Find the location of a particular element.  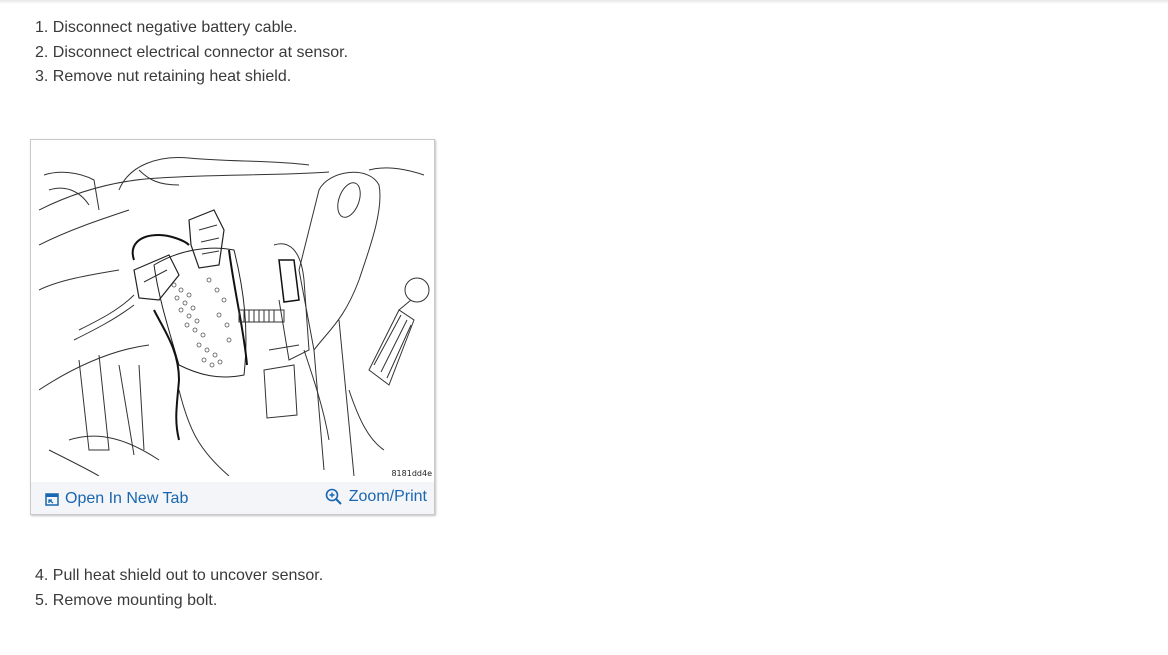

figure-code: 8181dd4e is located at coordinates (411, 473).